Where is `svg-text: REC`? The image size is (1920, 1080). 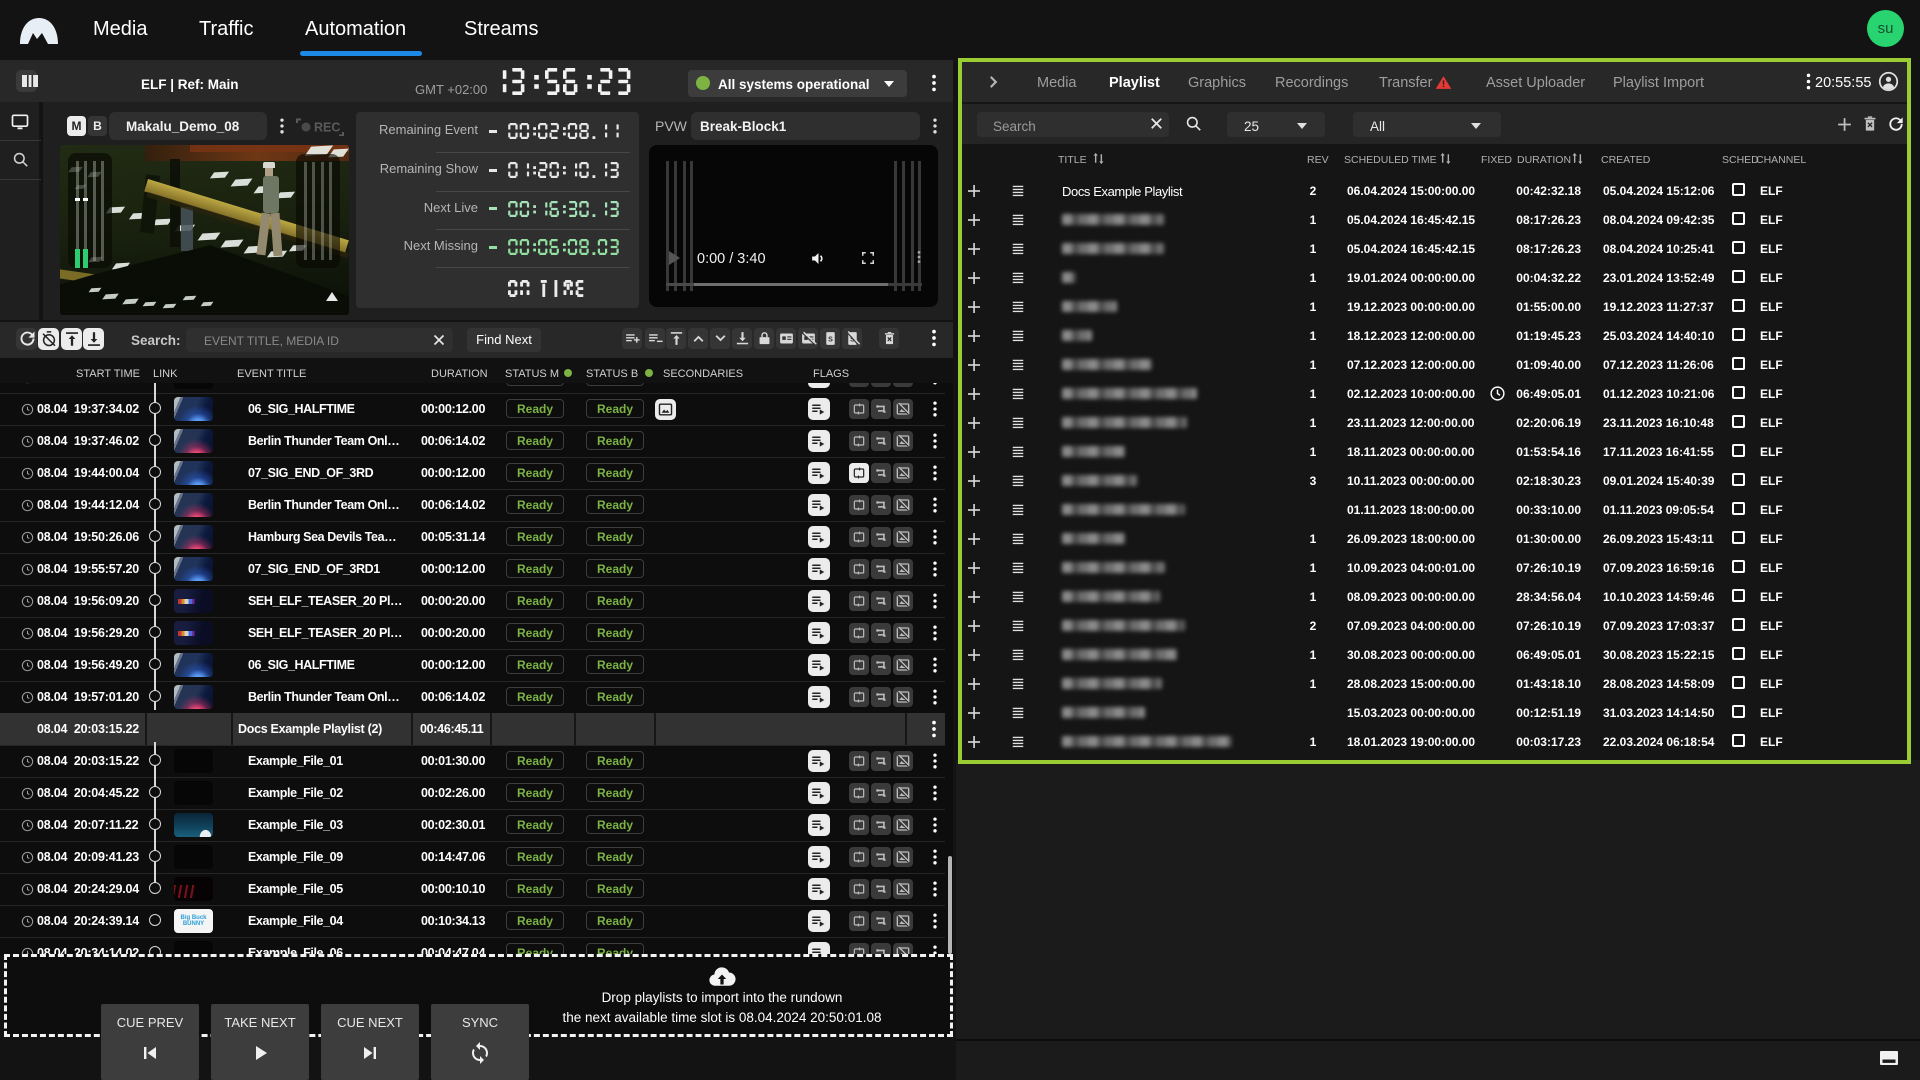 svg-text: REC is located at coordinates (327, 128).